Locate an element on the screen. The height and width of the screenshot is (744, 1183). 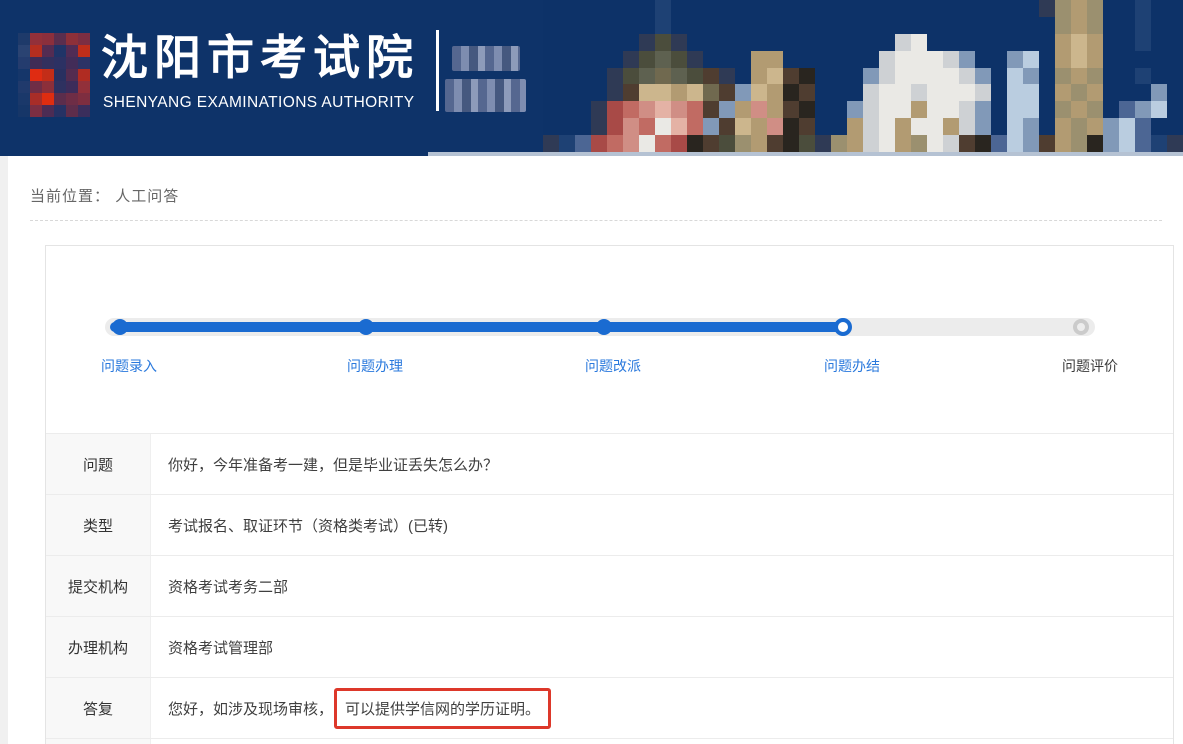
table-row: 问题 你好，今年准备考一建，但是毕业证丢失怎么办？ is located at coordinates (609, 464).